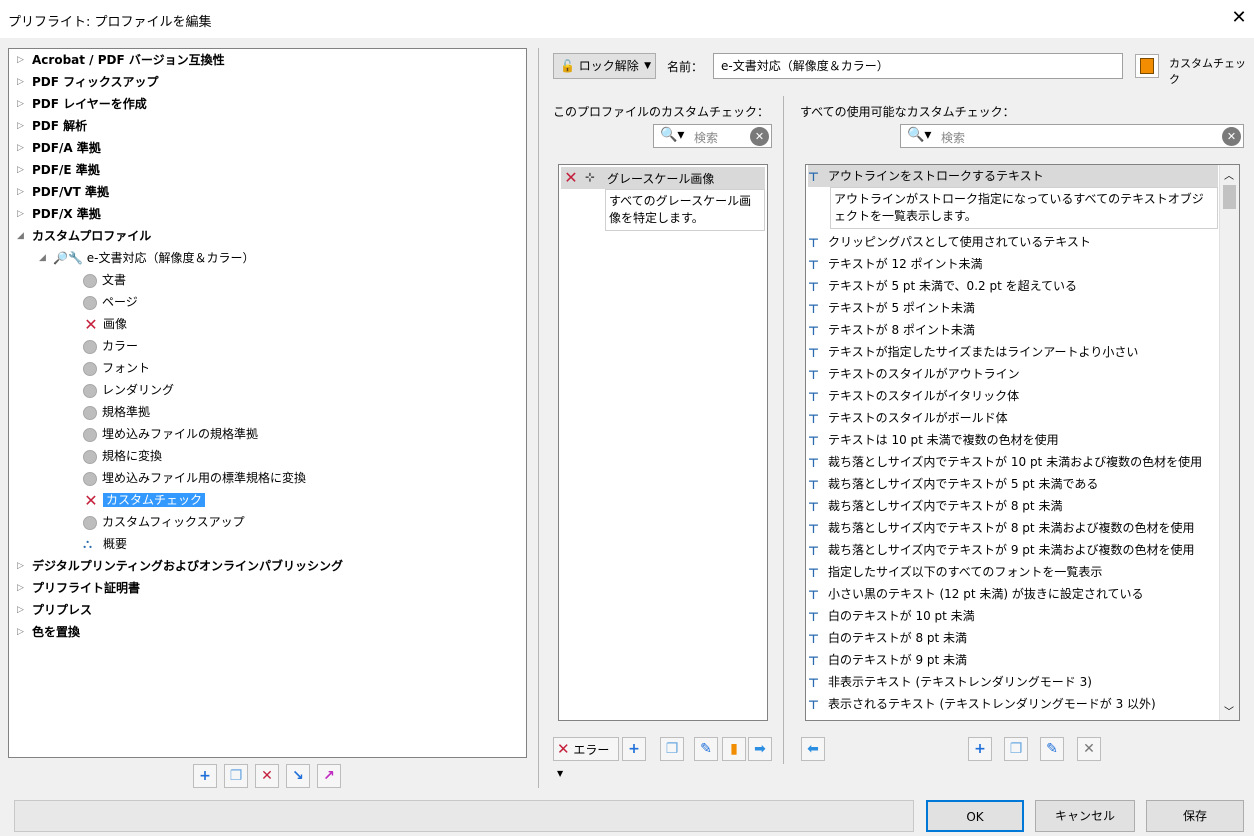 This screenshot has width=1254, height=836. What do you see at coordinates (980, 749) in the screenshot?
I see `new-check-button: +` at bounding box center [980, 749].